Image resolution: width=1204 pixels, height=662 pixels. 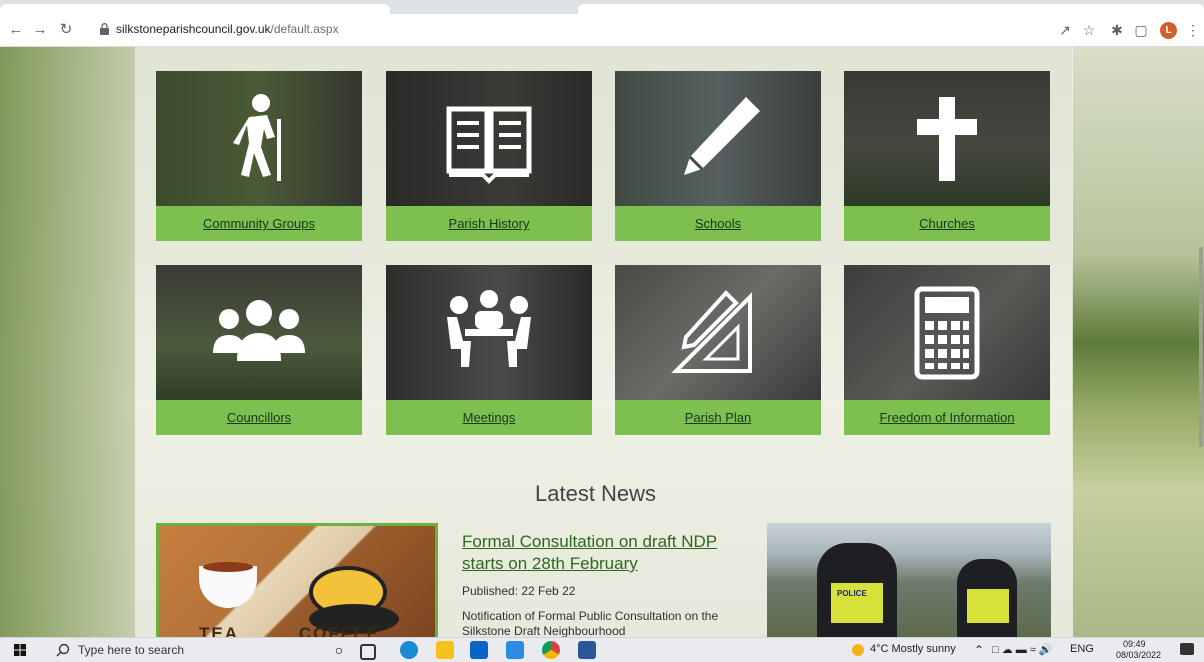 I want to click on share-icon: ↗, so click(x=1065, y=30).